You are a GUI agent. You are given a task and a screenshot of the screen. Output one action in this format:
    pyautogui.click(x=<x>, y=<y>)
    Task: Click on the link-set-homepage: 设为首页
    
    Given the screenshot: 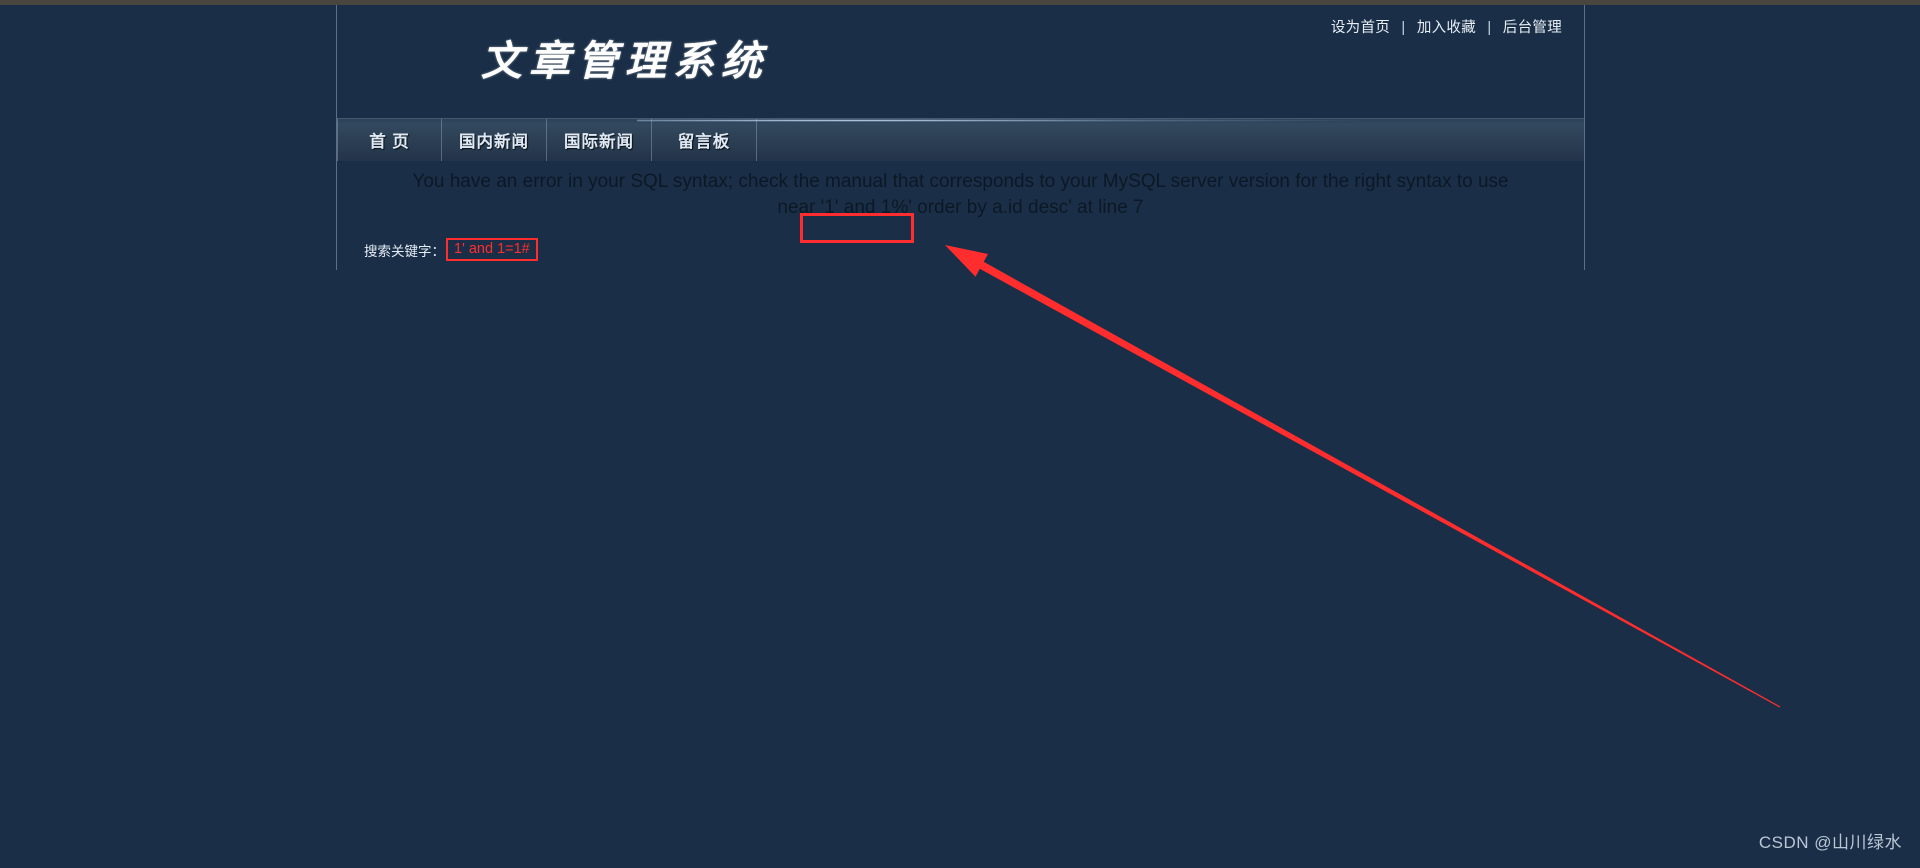 What is the action you would take?
    pyautogui.click(x=1360, y=28)
    